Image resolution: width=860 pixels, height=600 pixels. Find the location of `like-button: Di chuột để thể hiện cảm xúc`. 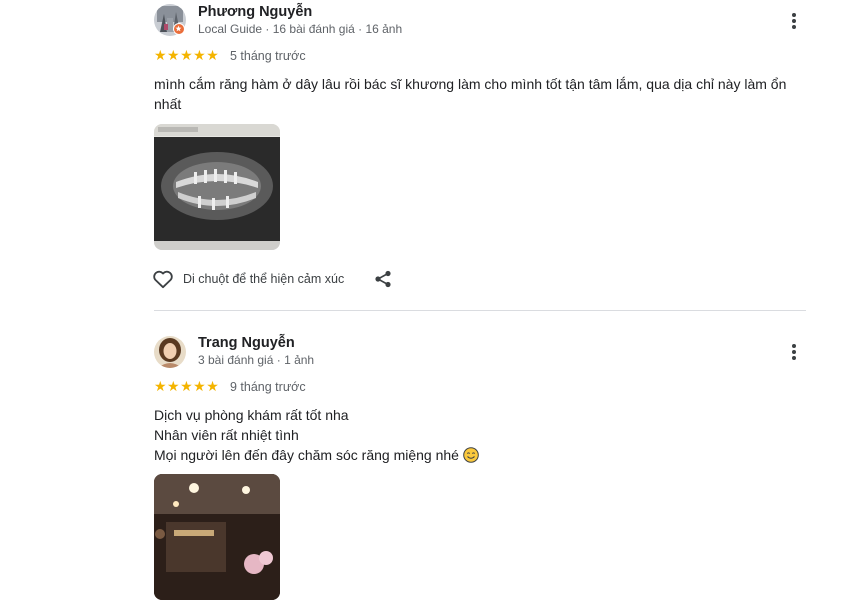

like-button: Di chuột để thể hiện cảm xúc is located at coordinates (248, 279).